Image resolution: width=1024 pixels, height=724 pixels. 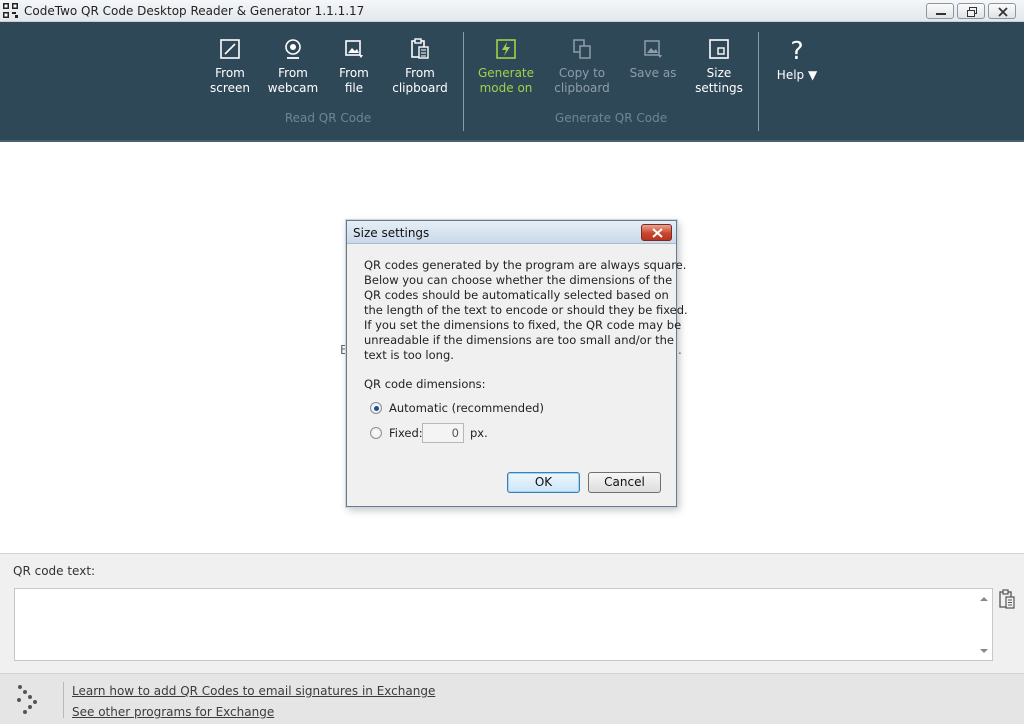 I want to click on cancel-button: Cancel, so click(x=624, y=482).